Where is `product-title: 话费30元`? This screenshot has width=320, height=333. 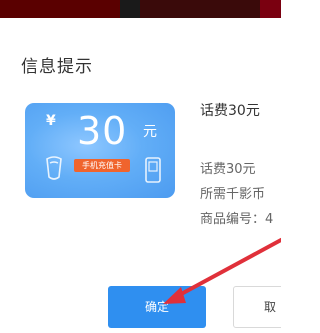 product-title: 话费30元 is located at coordinates (230, 111).